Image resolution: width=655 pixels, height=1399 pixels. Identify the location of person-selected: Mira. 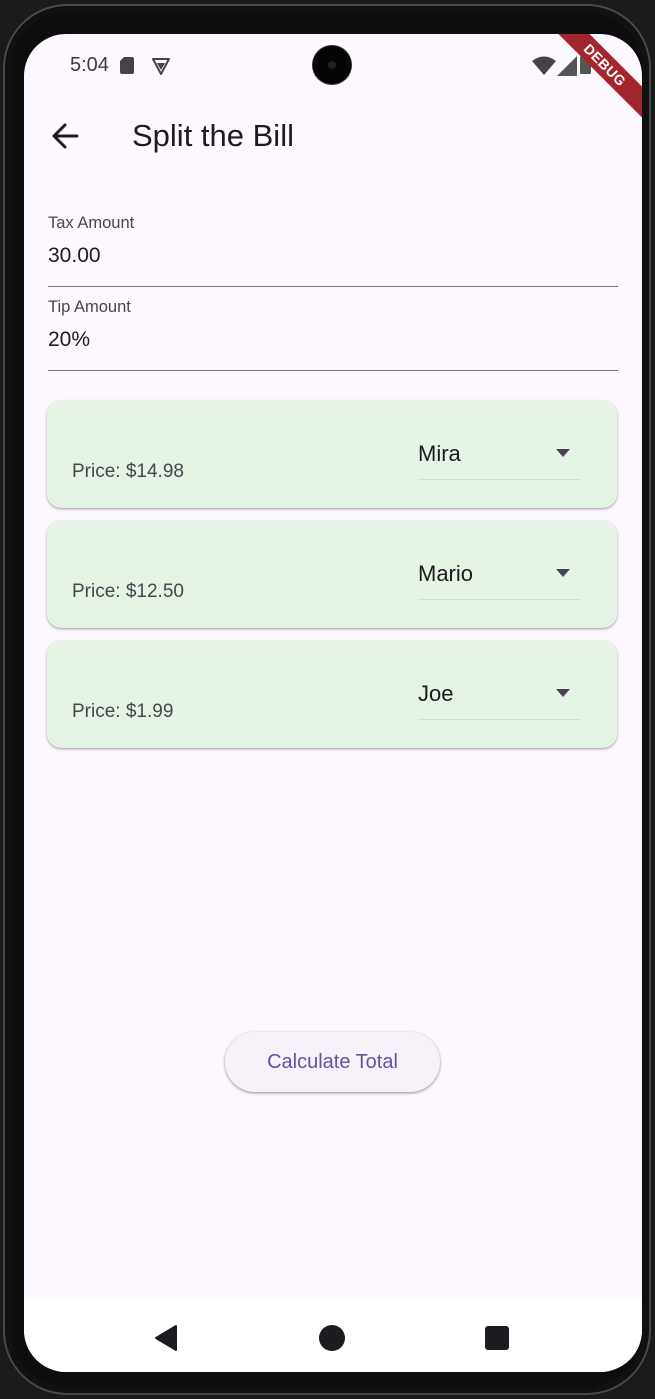
(439, 453).